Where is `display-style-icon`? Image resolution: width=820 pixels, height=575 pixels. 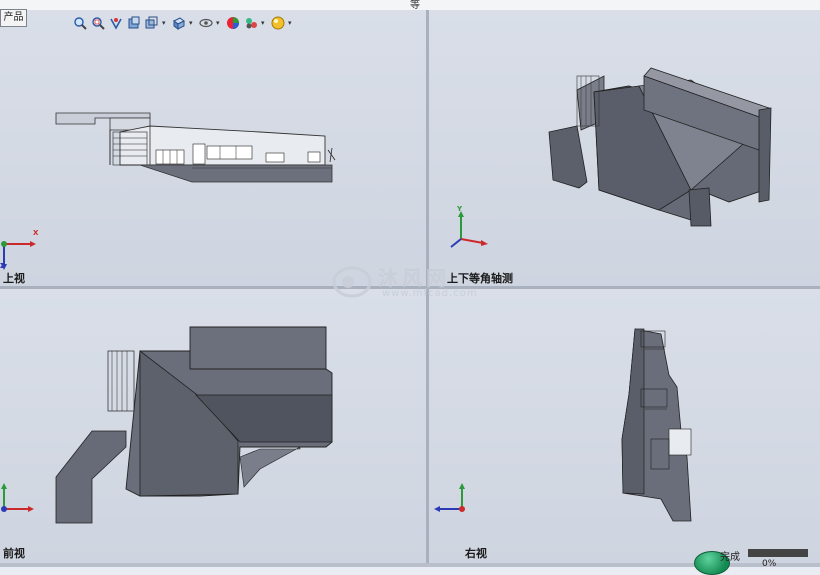 display-style-icon is located at coordinates (178, 23).